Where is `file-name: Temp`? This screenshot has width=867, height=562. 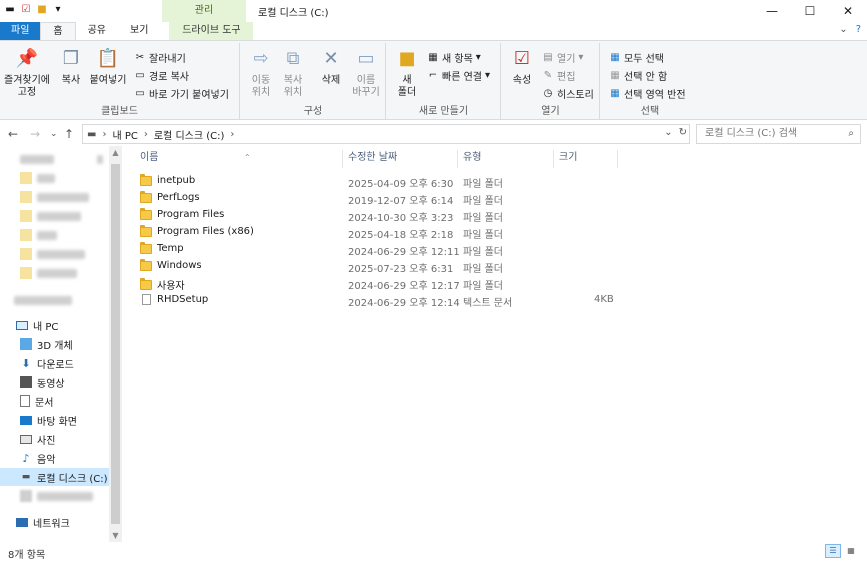 file-name: Temp is located at coordinates (170, 248).